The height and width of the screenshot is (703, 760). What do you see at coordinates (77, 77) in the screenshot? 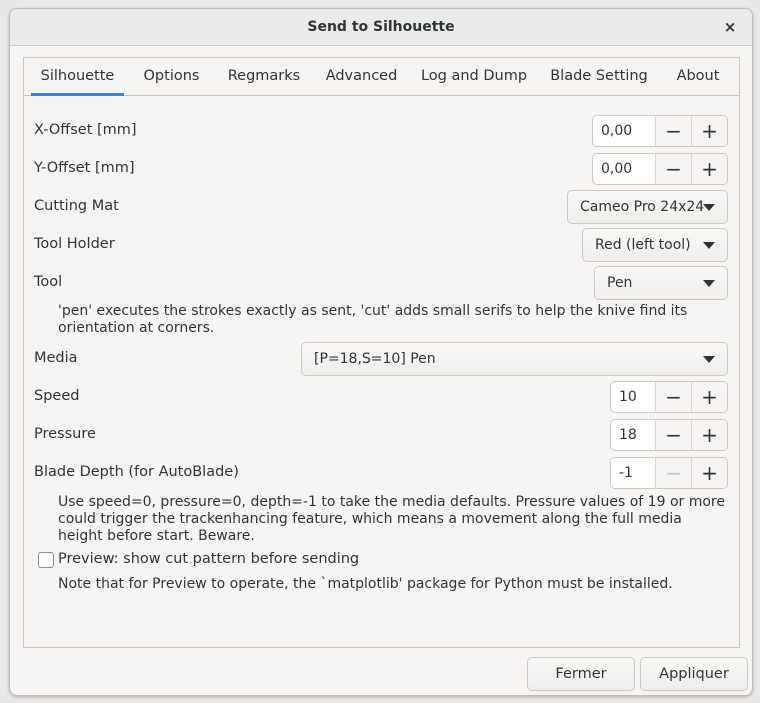
I see `tab-silhouette: Silhouette` at bounding box center [77, 77].